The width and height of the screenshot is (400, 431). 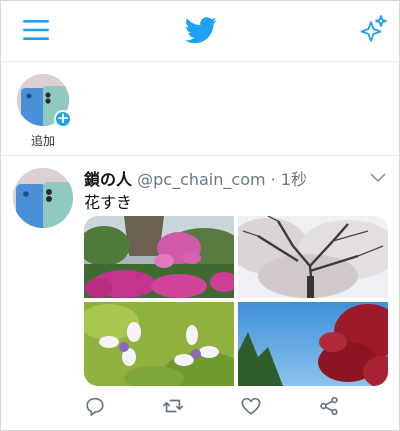 What do you see at coordinates (63, 119) in the screenshot?
I see `add-fleet-icon: +` at bounding box center [63, 119].